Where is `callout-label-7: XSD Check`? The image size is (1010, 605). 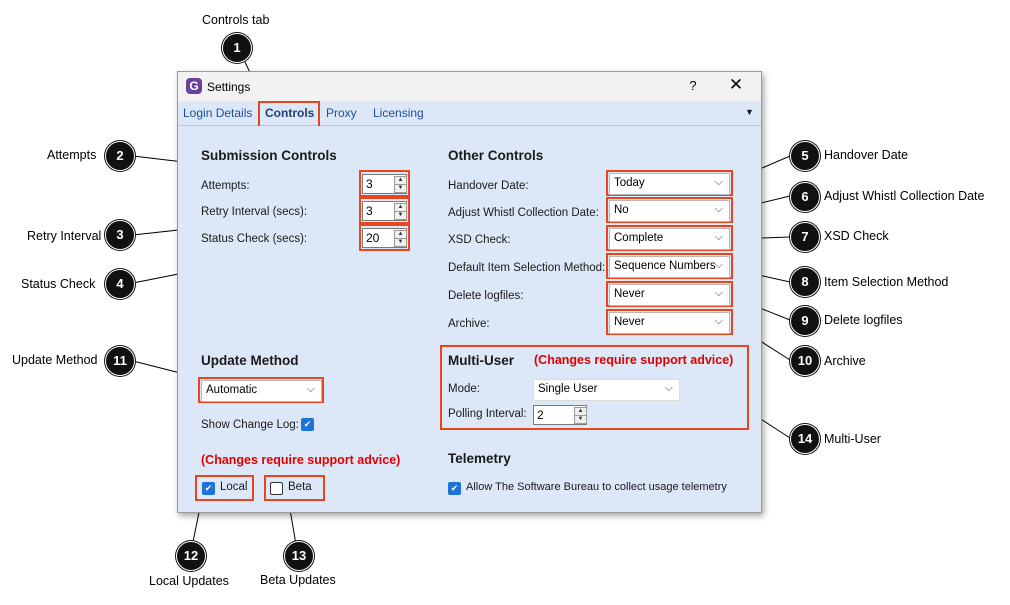 callout-label-7: XSD Check is located at coordinates (856, 236).